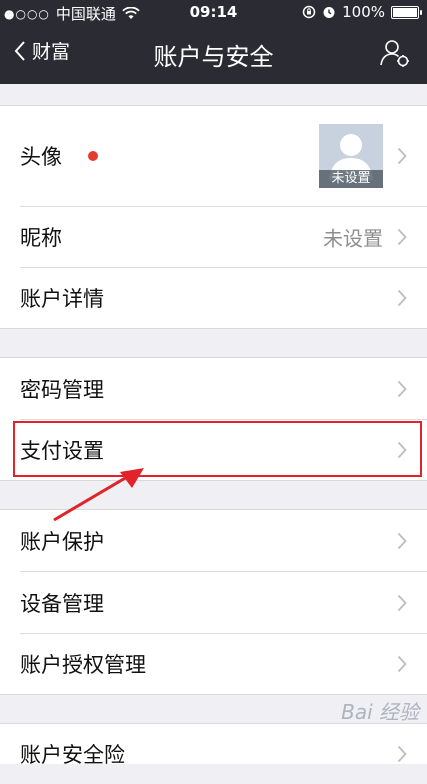  Describe the element at coordinates (213, 156) in the screenshot. I see `row-avatar: 头像 未设置` at that location.